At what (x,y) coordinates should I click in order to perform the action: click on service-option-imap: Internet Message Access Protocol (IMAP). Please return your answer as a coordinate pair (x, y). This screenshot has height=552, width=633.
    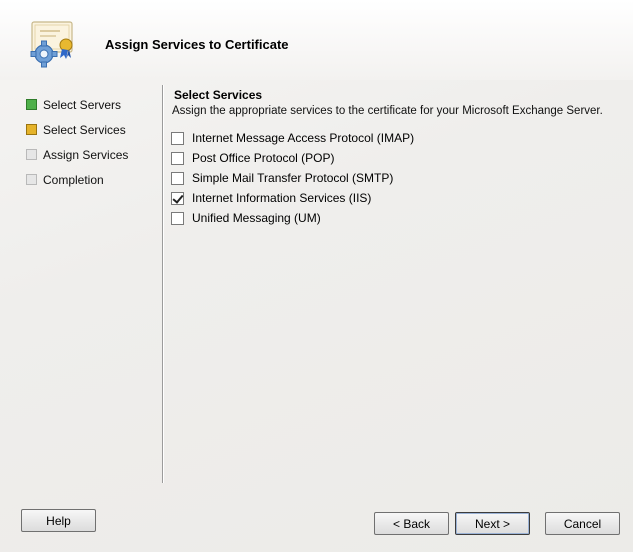
    Looking at the image, I should click on (292, 138).